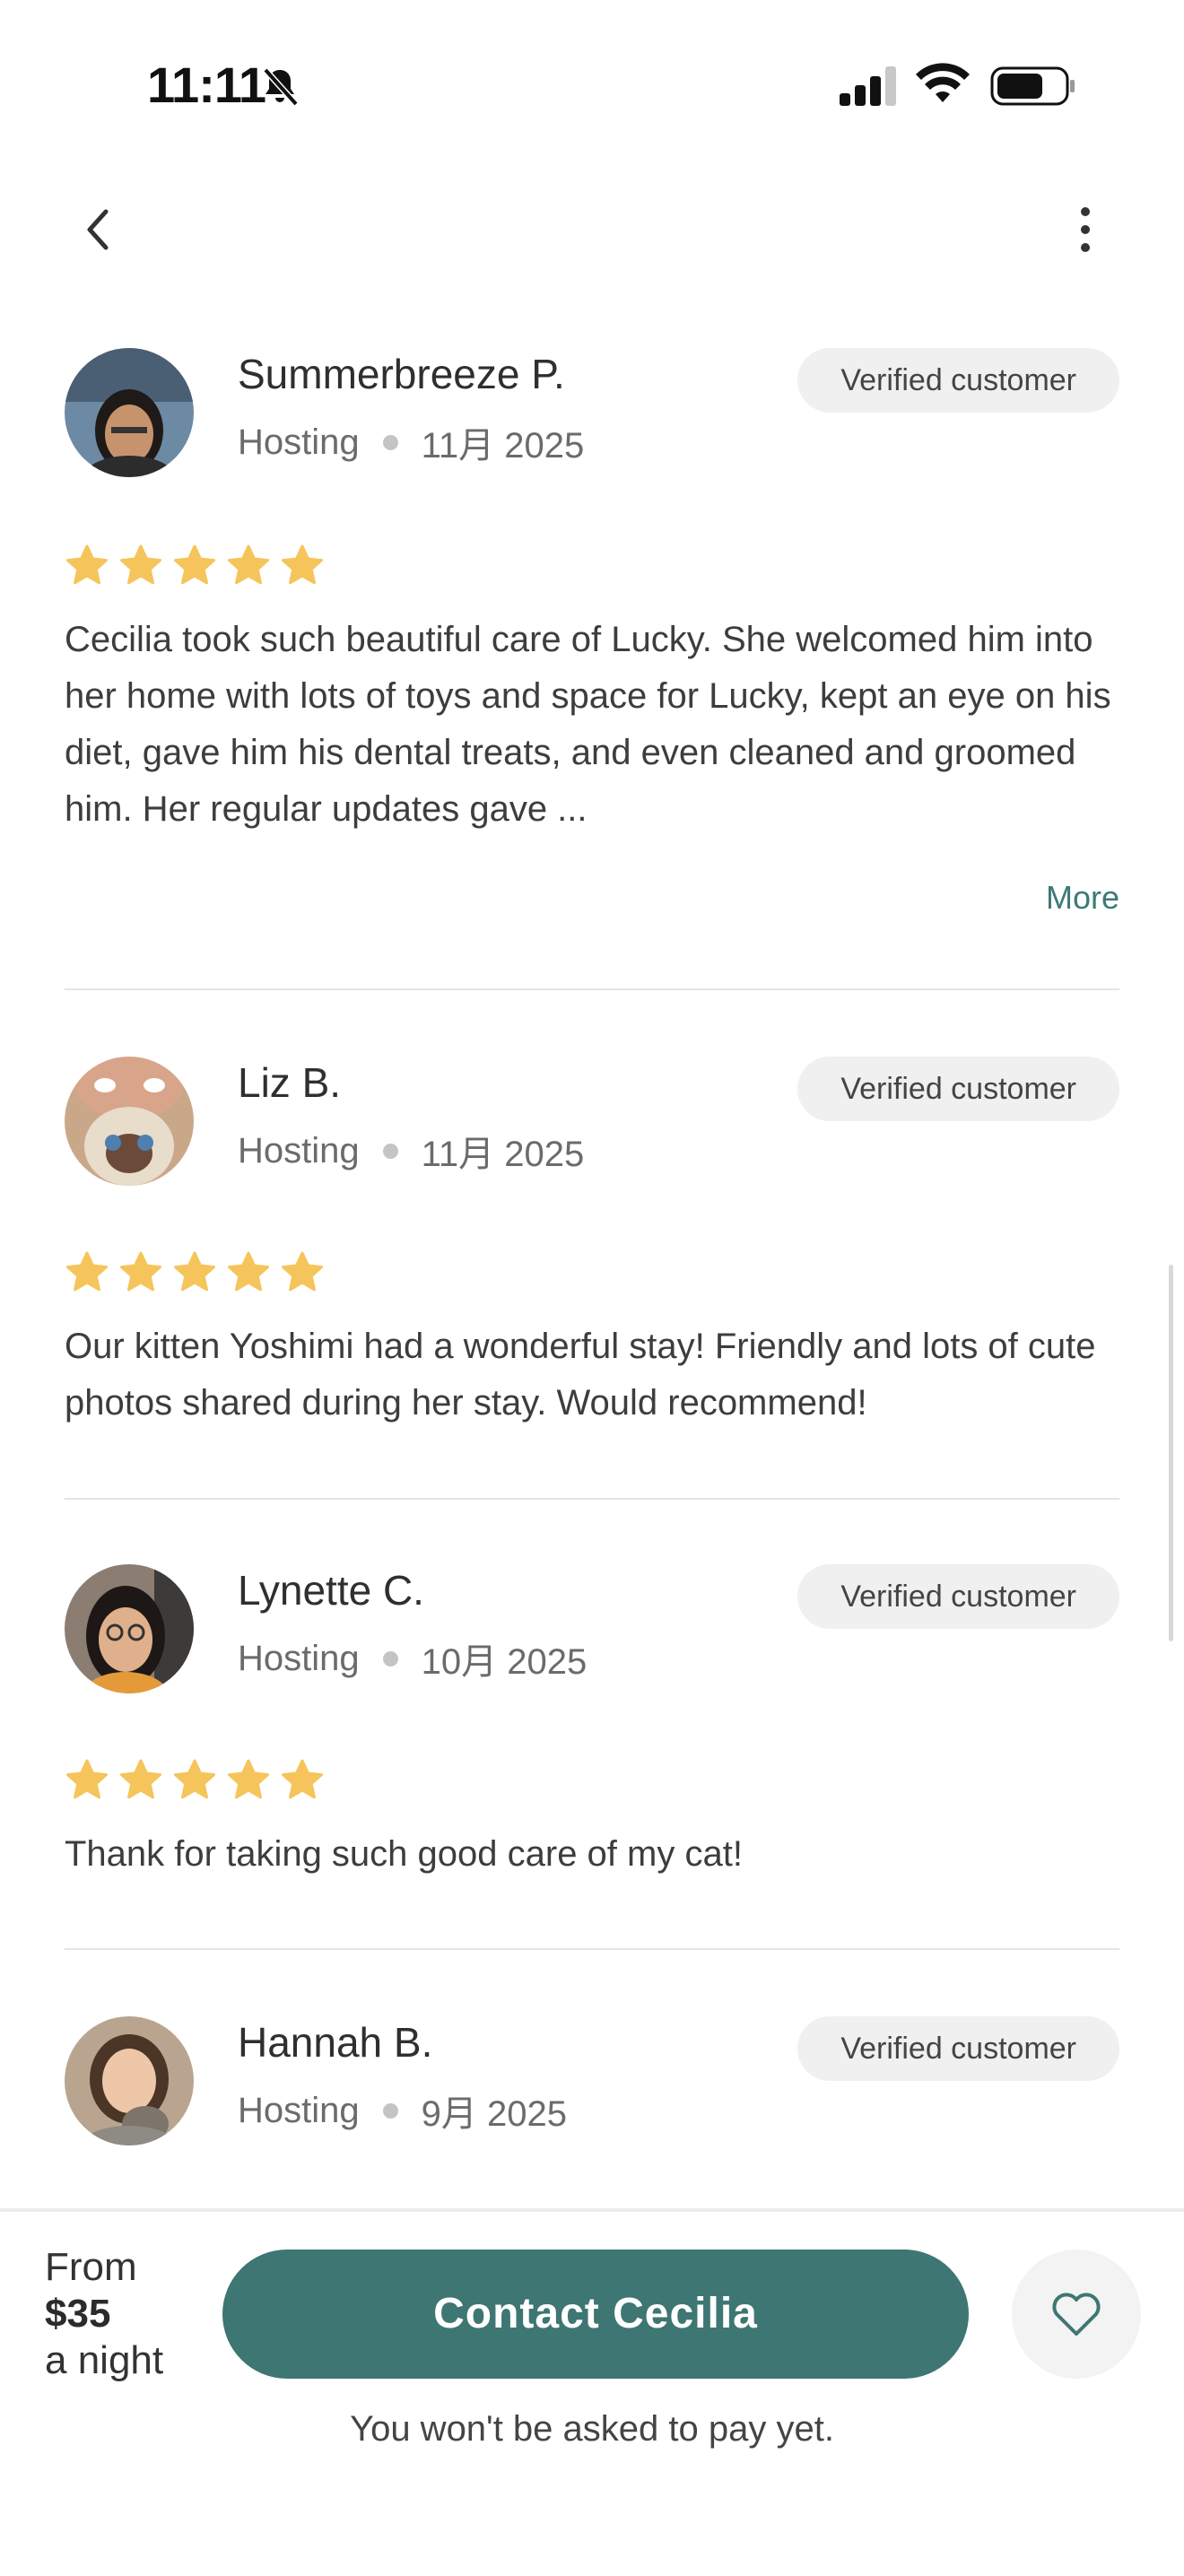  What do you see at coordinates (412, 1658) in the screenshot?
I see `review-meta: Hosting 10月 2025` at bounding box center [412, 1658].